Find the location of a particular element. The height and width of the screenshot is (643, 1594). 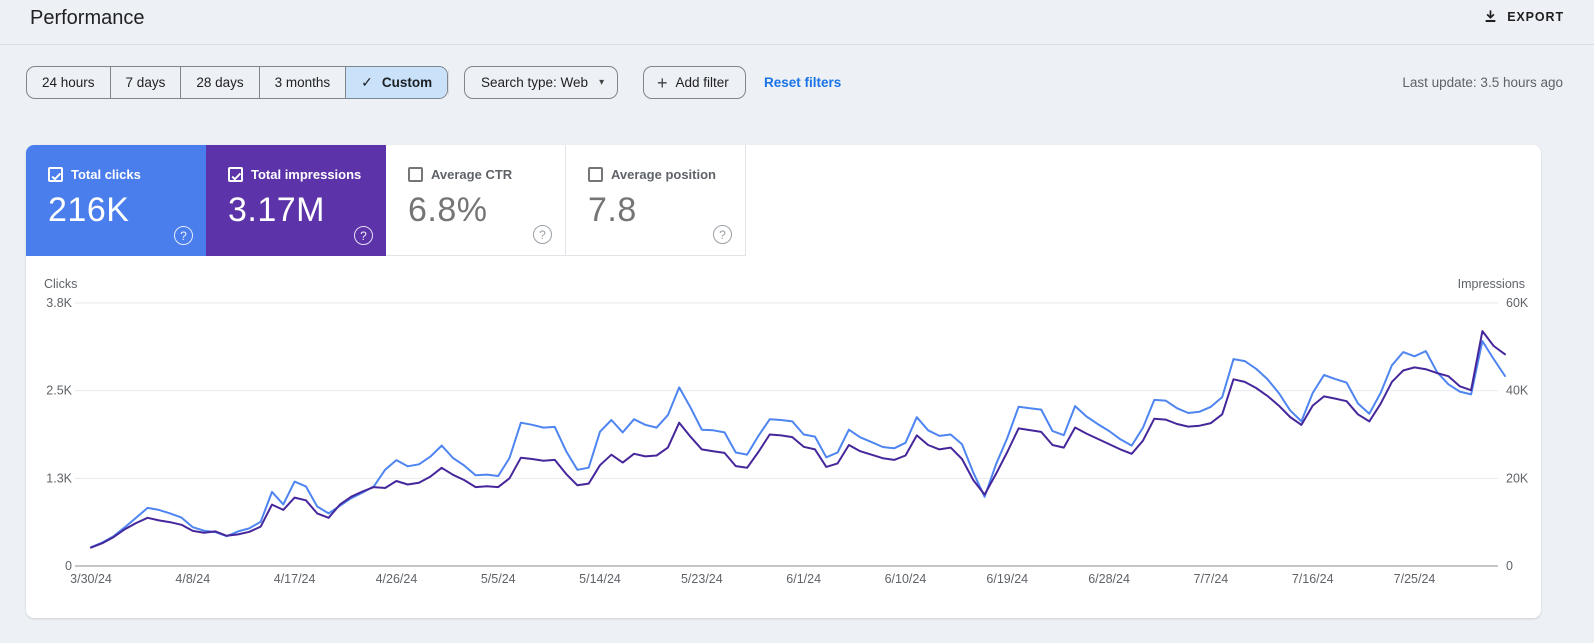

export-button: EXPORT is located at coordinates (1523, 16).